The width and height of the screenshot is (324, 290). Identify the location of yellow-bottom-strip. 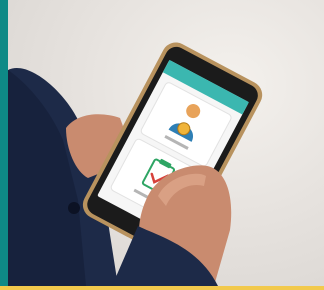
(162, 288).